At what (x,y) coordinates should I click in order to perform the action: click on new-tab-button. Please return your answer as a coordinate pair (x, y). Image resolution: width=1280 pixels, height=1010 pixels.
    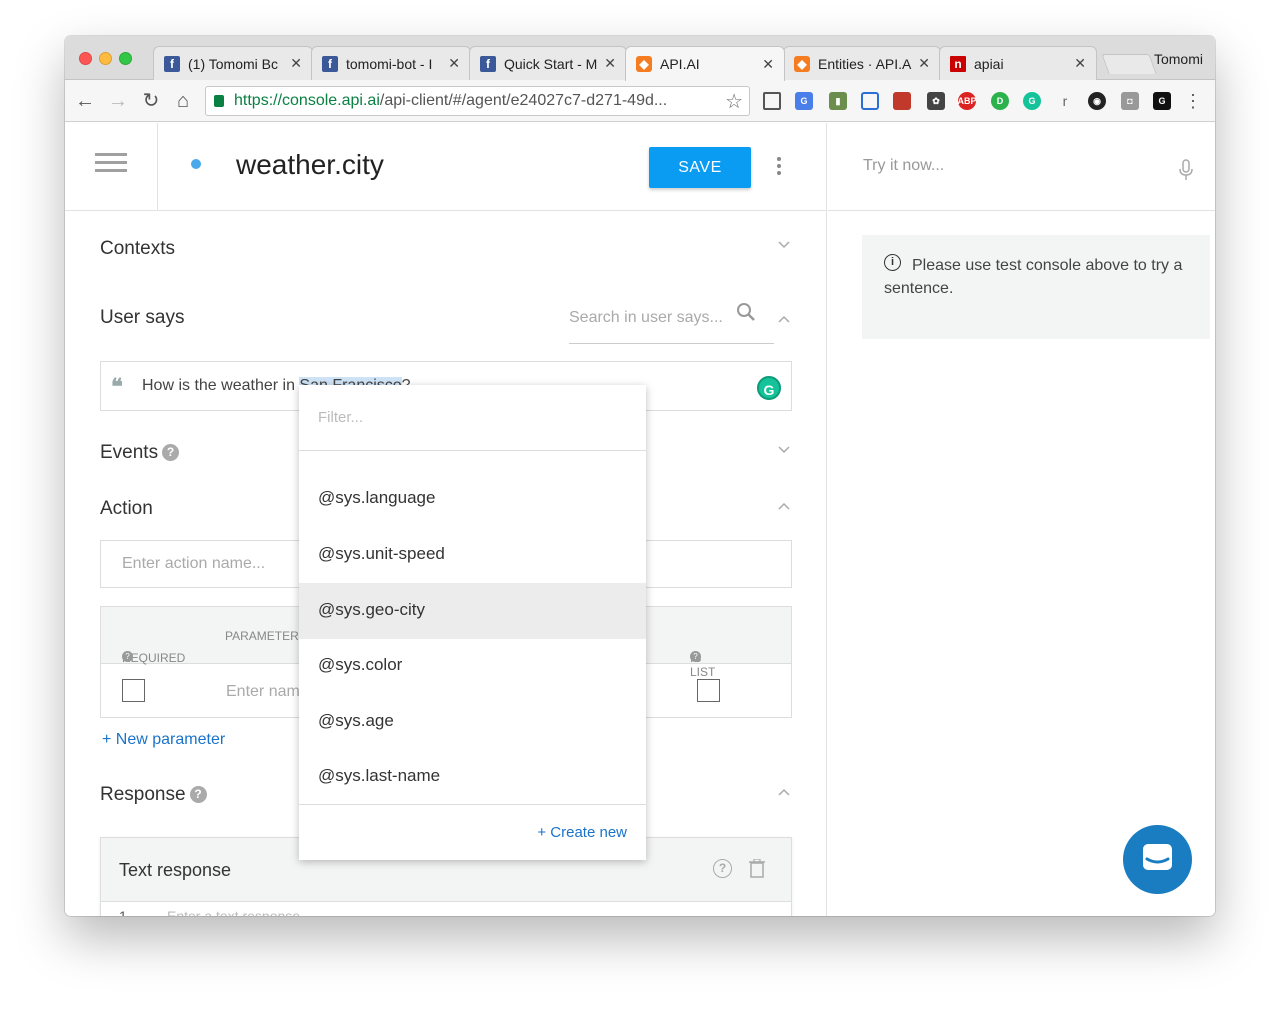
    Looking at the image, I should click on (1129, 64).